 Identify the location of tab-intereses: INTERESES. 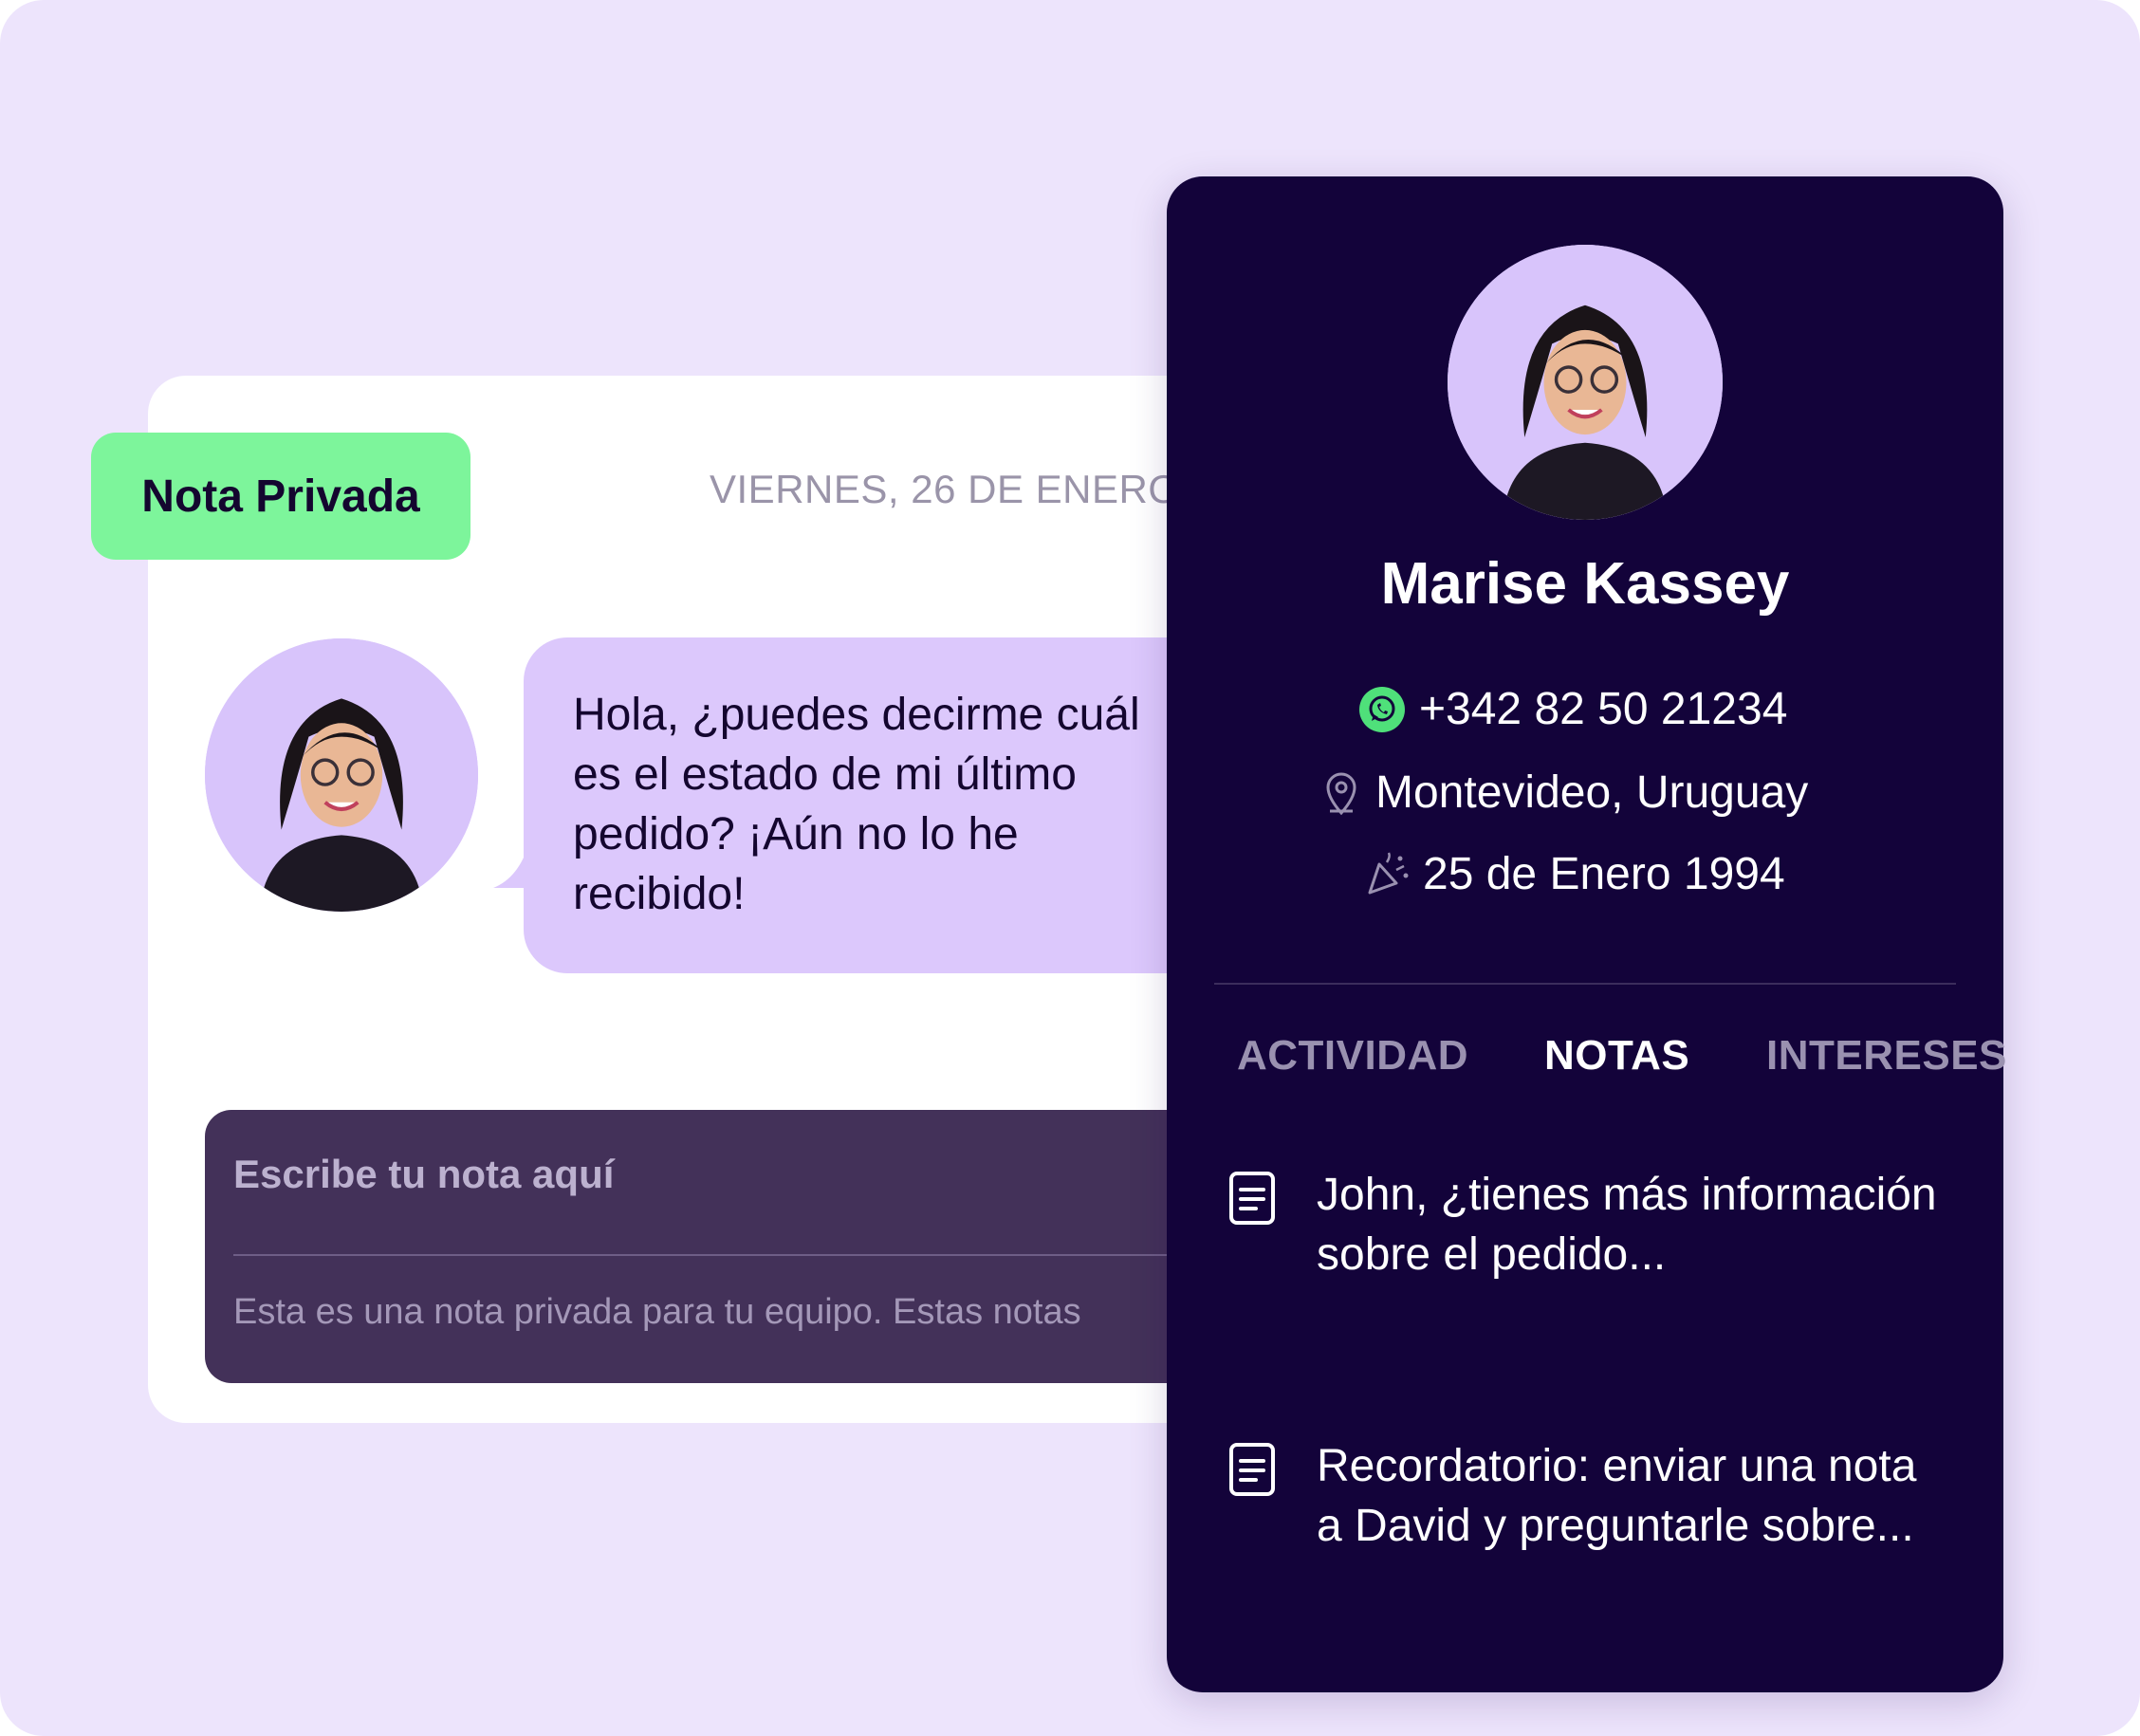
(1886, 1056).